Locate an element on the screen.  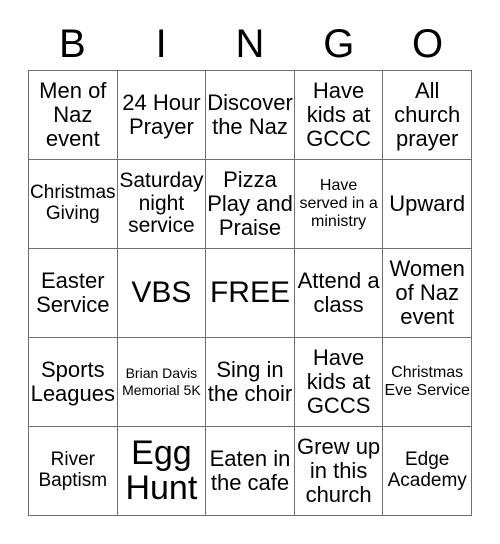
bingo-cell: Egg Hunt is located at coordinates (162, 471).